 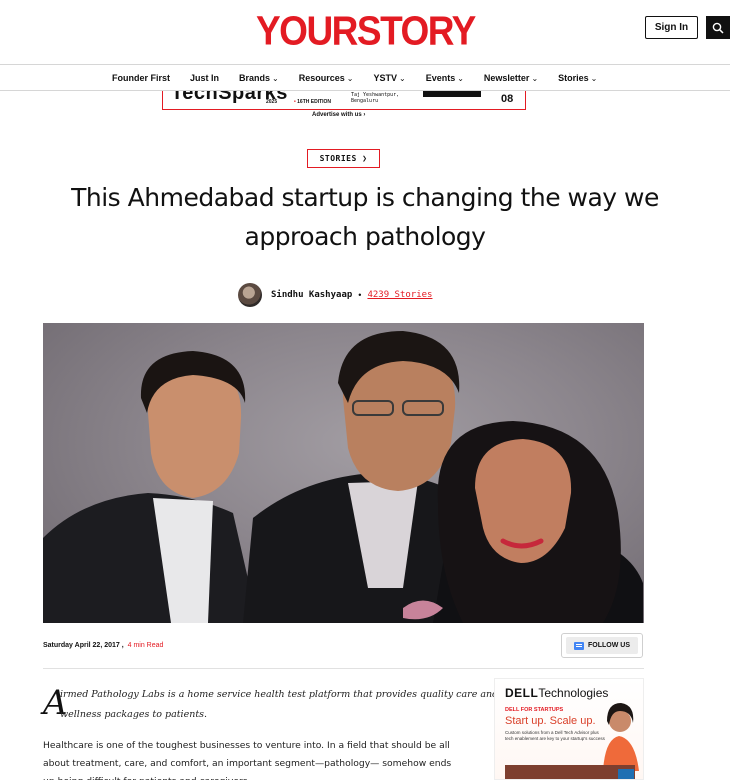 I want to click on lead-paragraph-line: wellness packages to patients., so click(x=134, y=714).